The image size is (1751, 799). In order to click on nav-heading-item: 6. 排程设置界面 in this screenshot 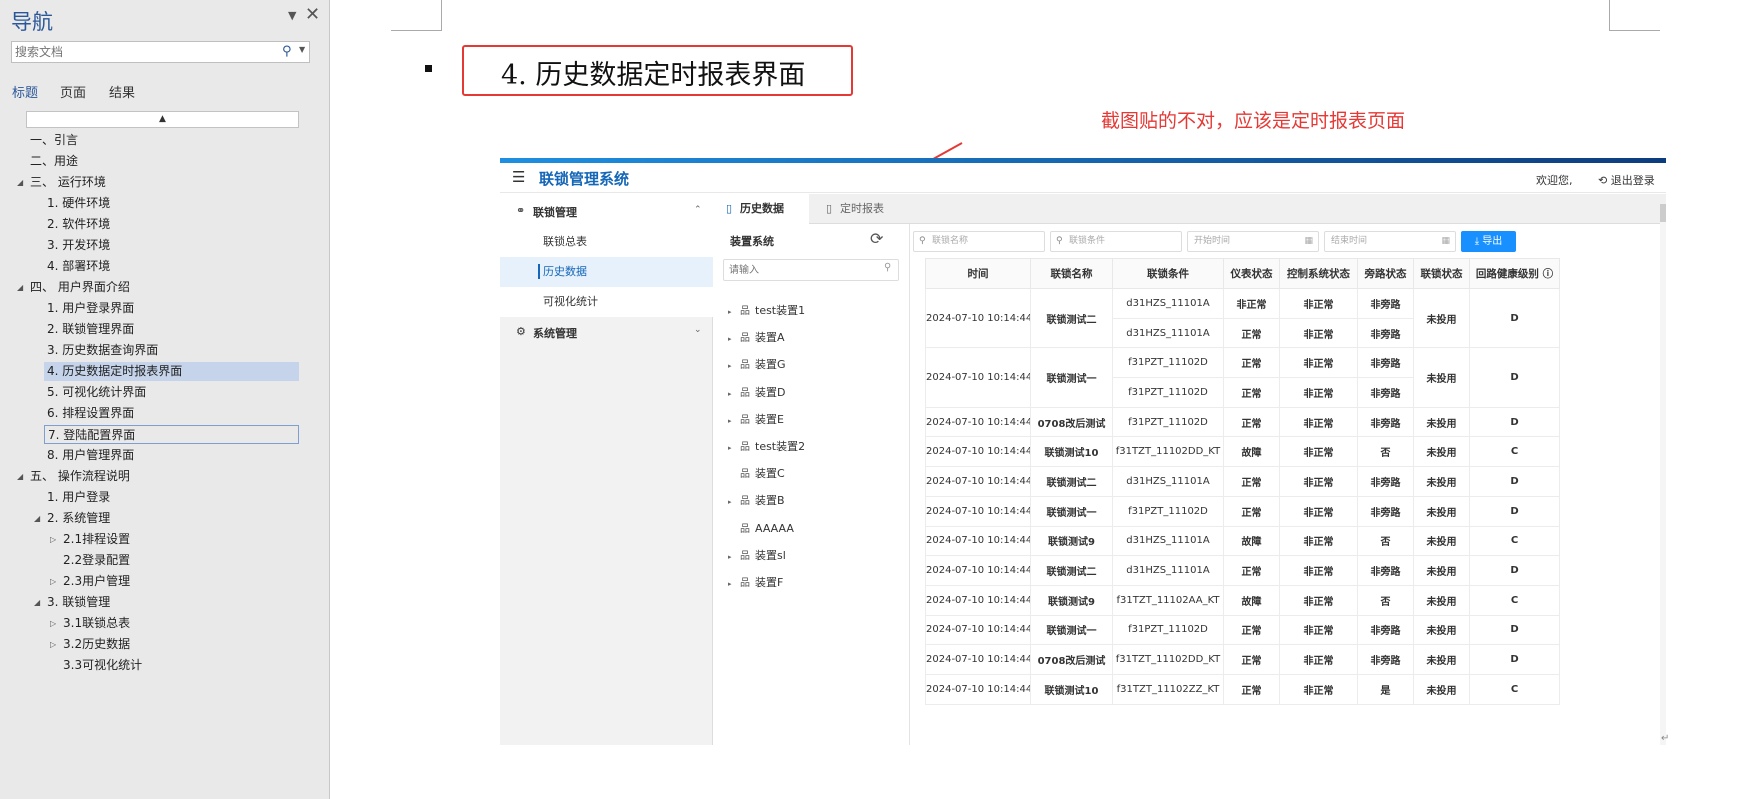, I will do `click(90, 413)`.